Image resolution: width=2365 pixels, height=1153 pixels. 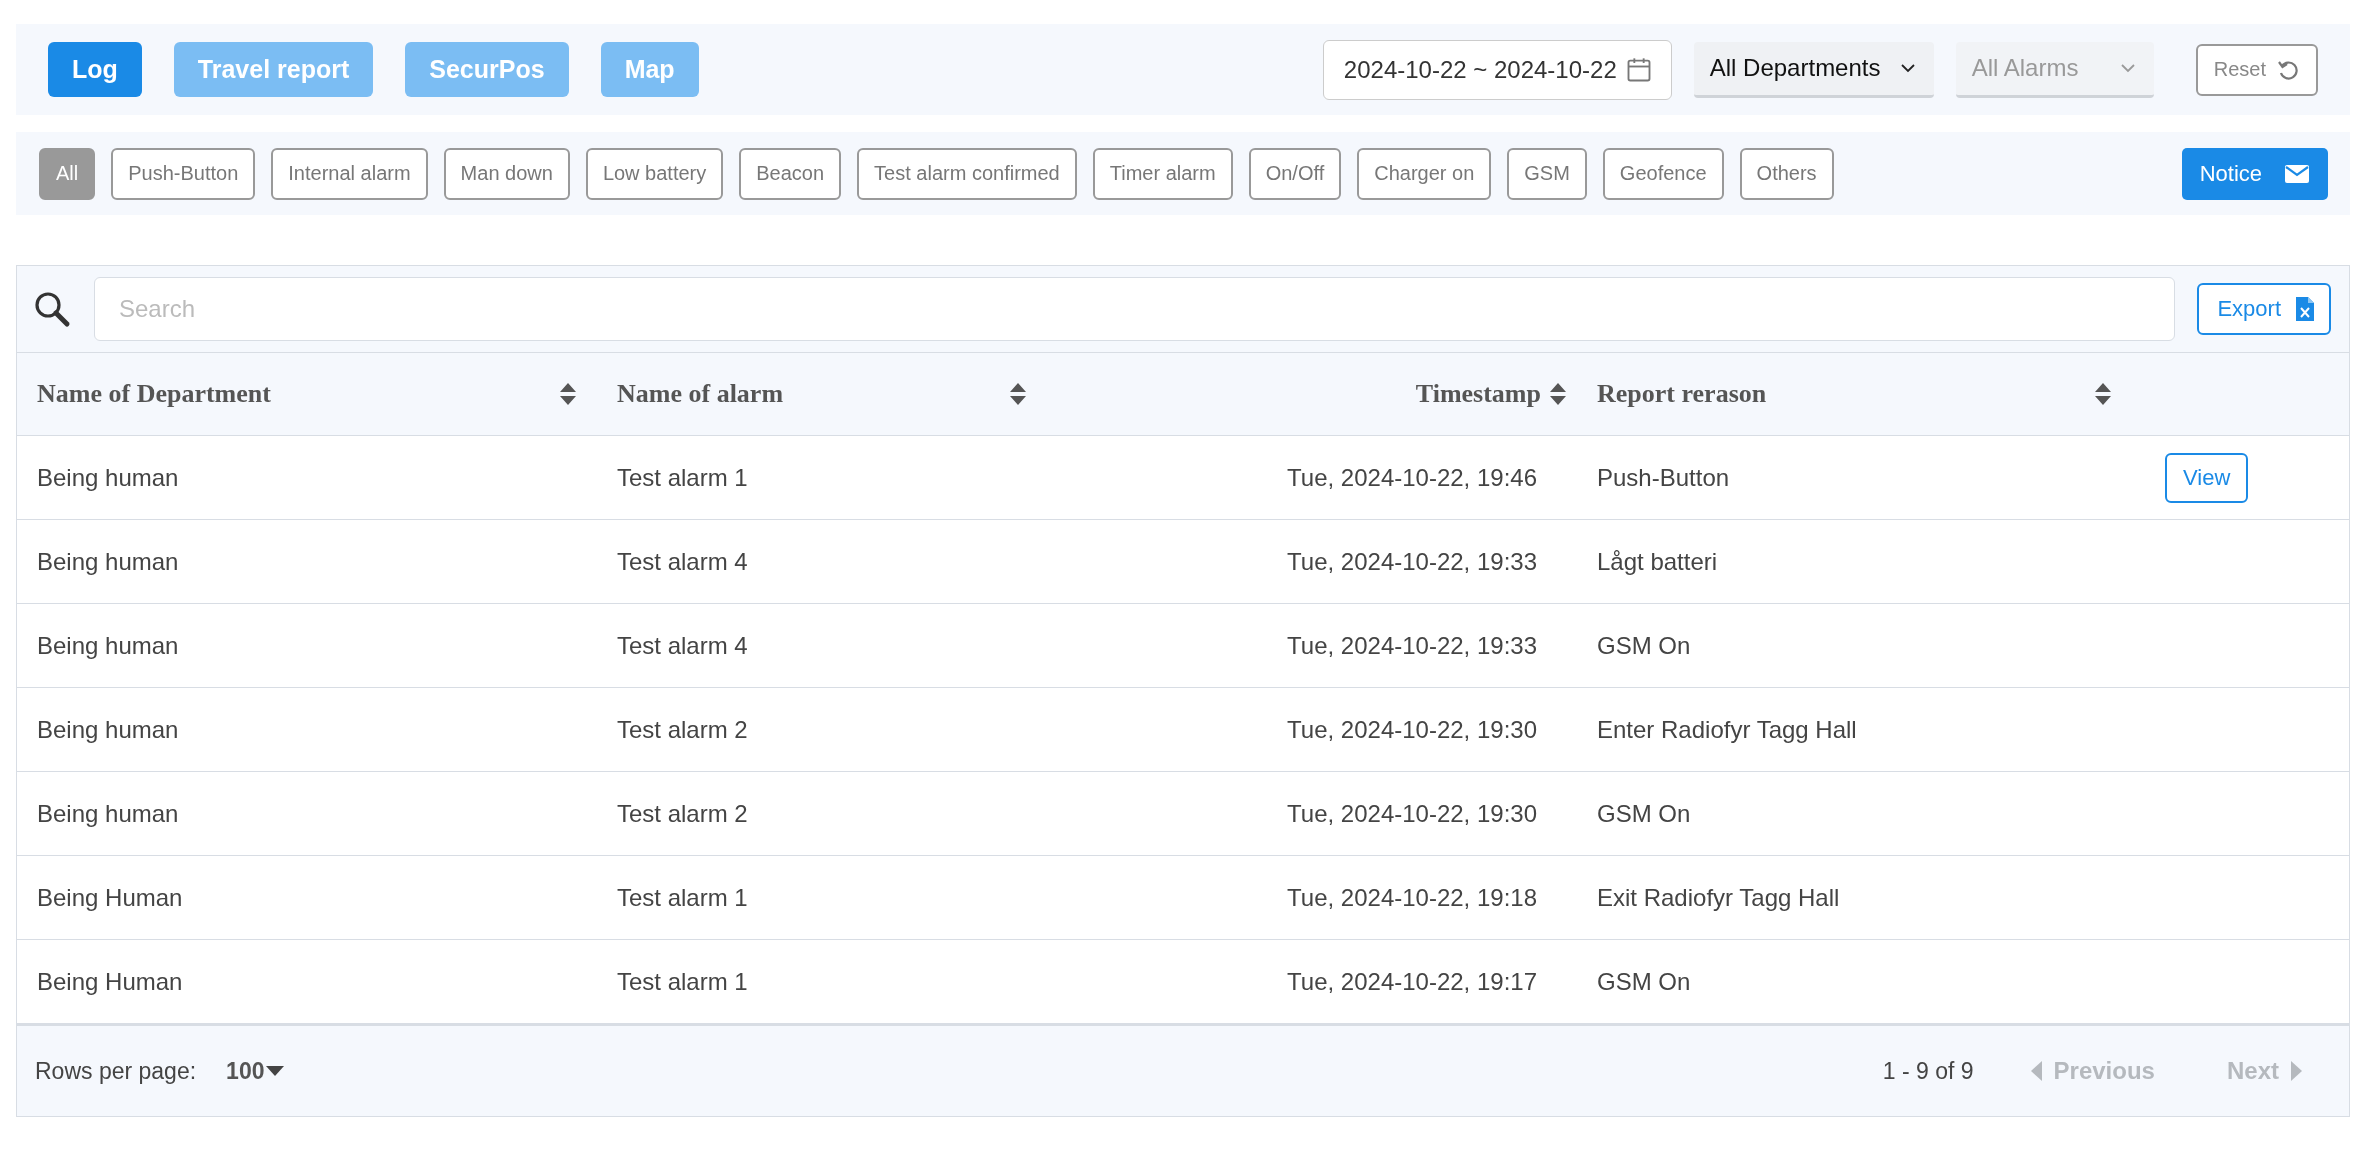 What do you see at coordinates (654, 173) in the screenshot?
I see `filter-chip: Low battery` at bounding box center [654, 173].